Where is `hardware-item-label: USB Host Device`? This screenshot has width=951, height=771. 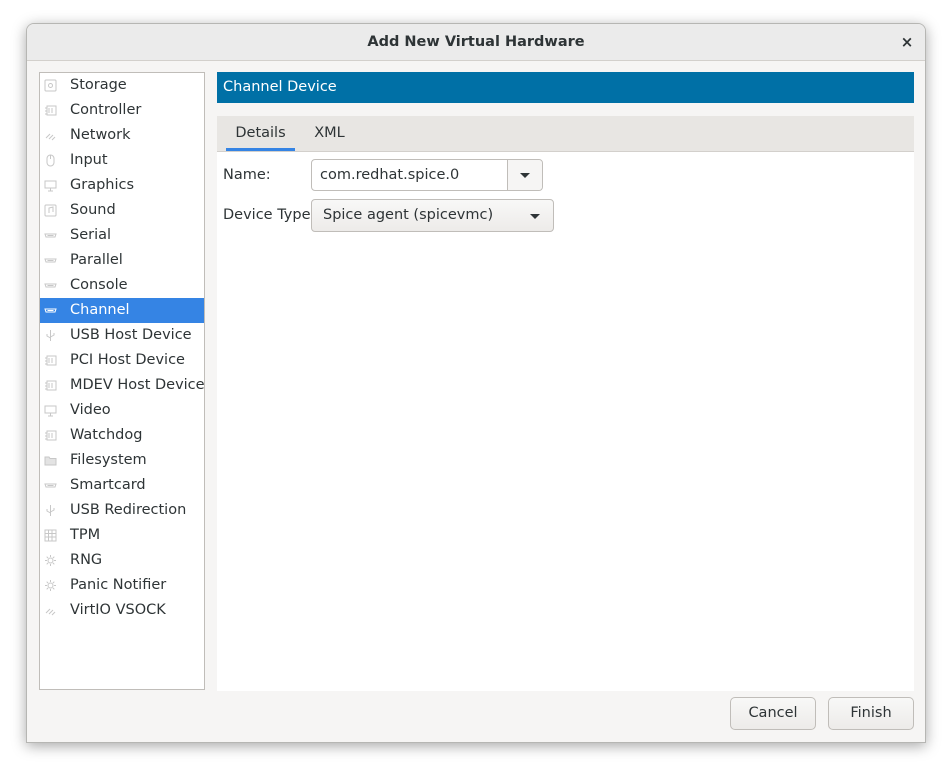 hardware-item-label: USB Host Device is located at coordinates (131, 335).